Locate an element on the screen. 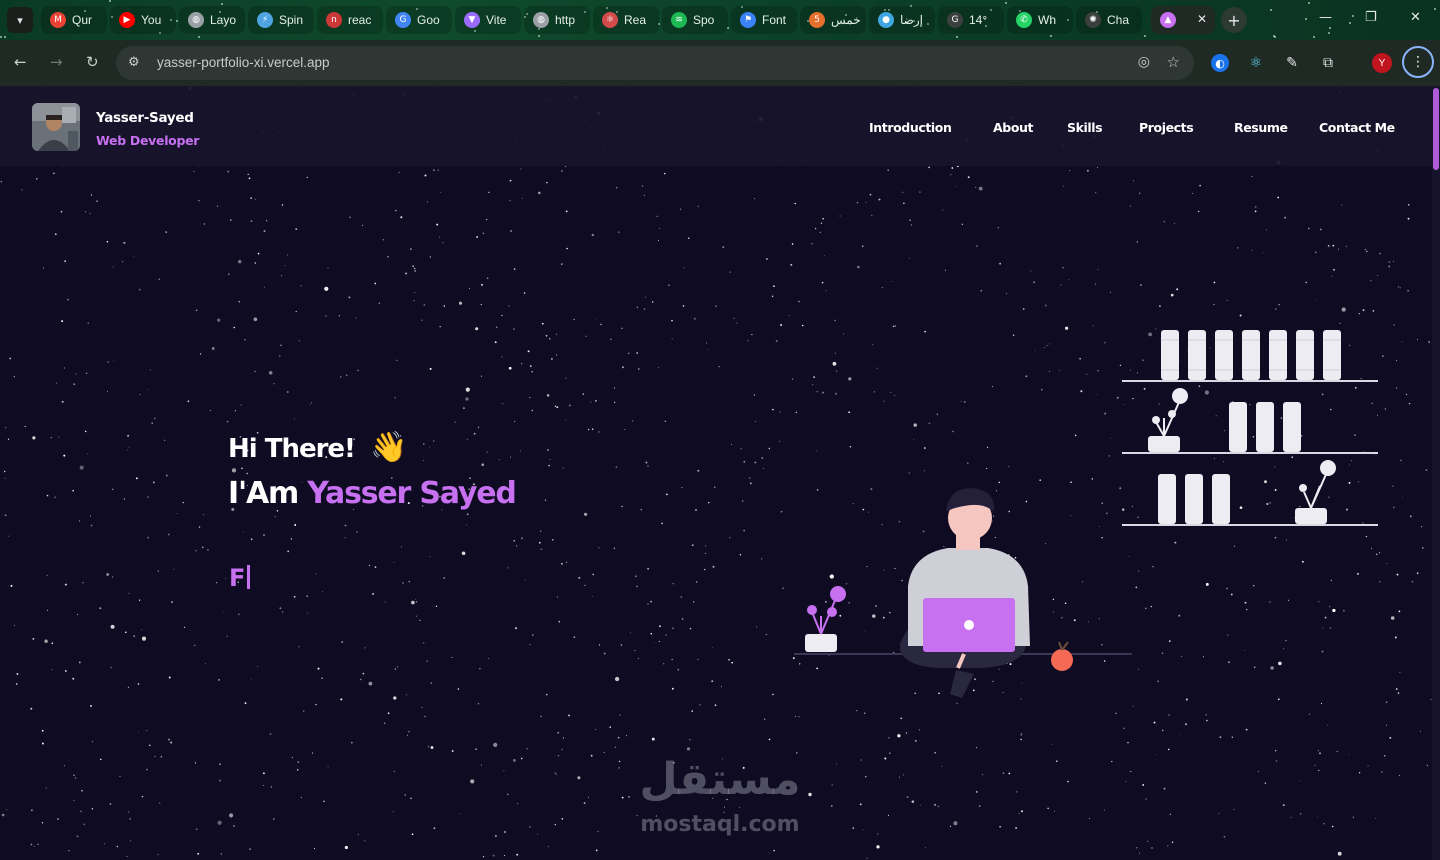 This screenshot has width=1440, height=860. browser-tab: ≋ Spo is located at coordinates (695, 20).